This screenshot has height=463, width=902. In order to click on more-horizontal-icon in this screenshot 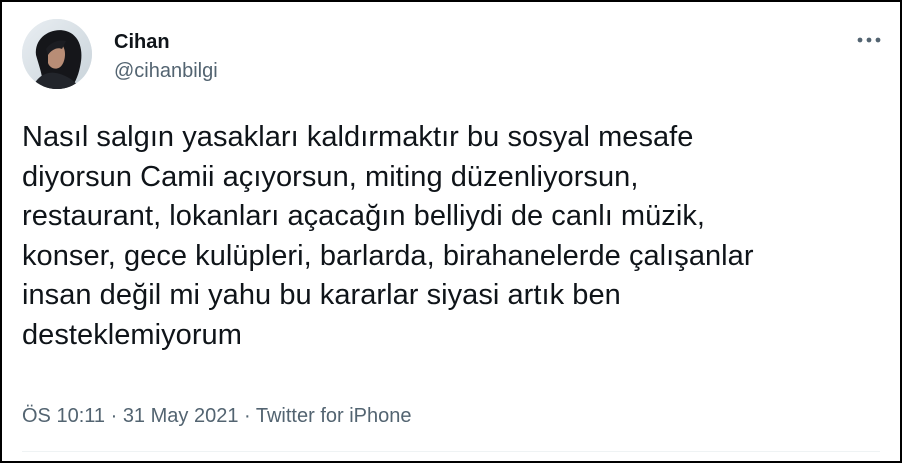, I will do `click(869, 40)`.